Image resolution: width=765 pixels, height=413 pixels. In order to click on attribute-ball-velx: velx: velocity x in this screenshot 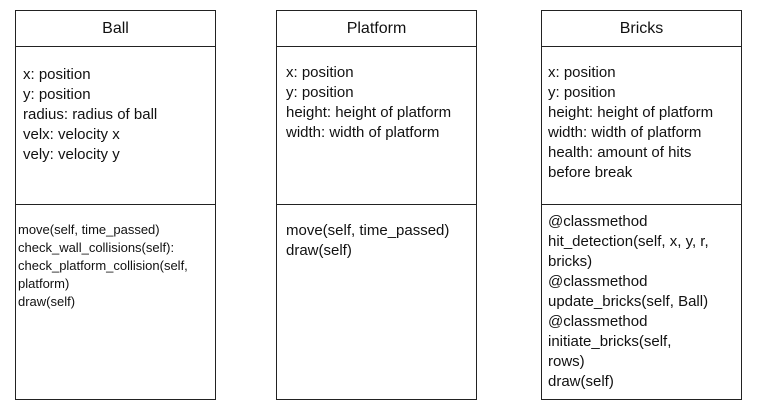, I will do `click(71, 134)`.